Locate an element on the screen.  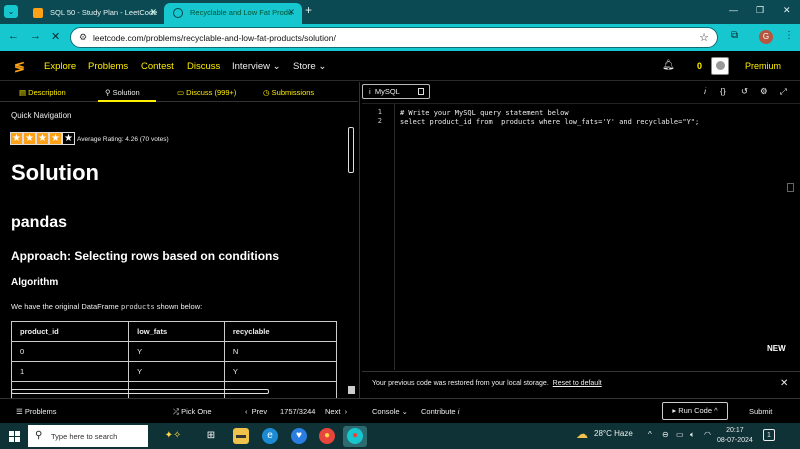
extensions-icon: ⧉ is located at coordinates (734, 35).